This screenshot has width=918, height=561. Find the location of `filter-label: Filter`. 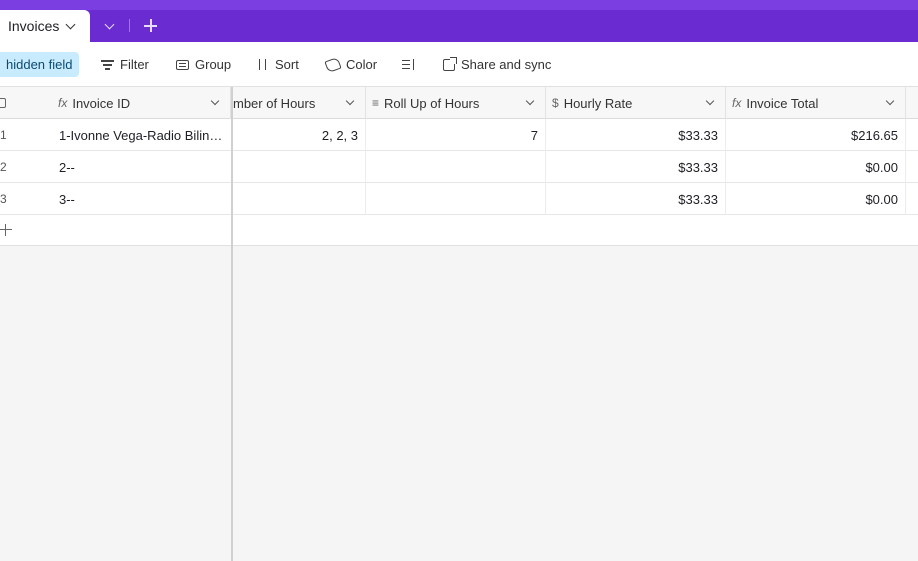

filter-label: Filter is located at coordinates (134, 64).